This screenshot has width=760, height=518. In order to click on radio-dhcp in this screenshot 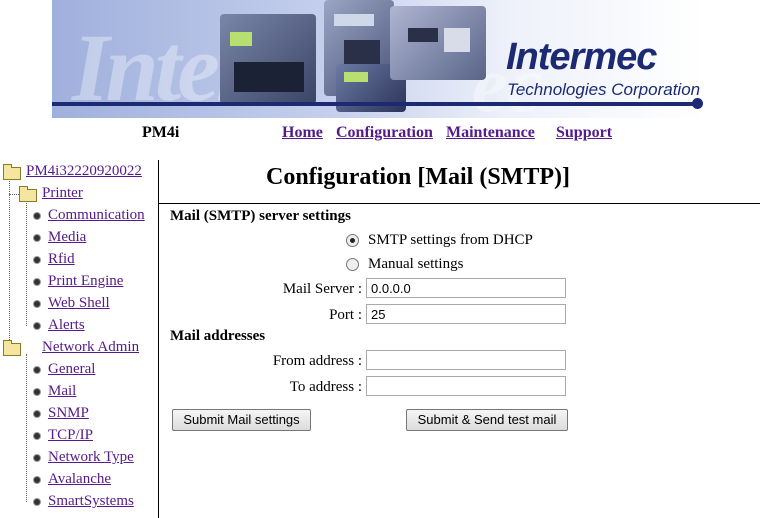, I will do `click(352, 240)`.